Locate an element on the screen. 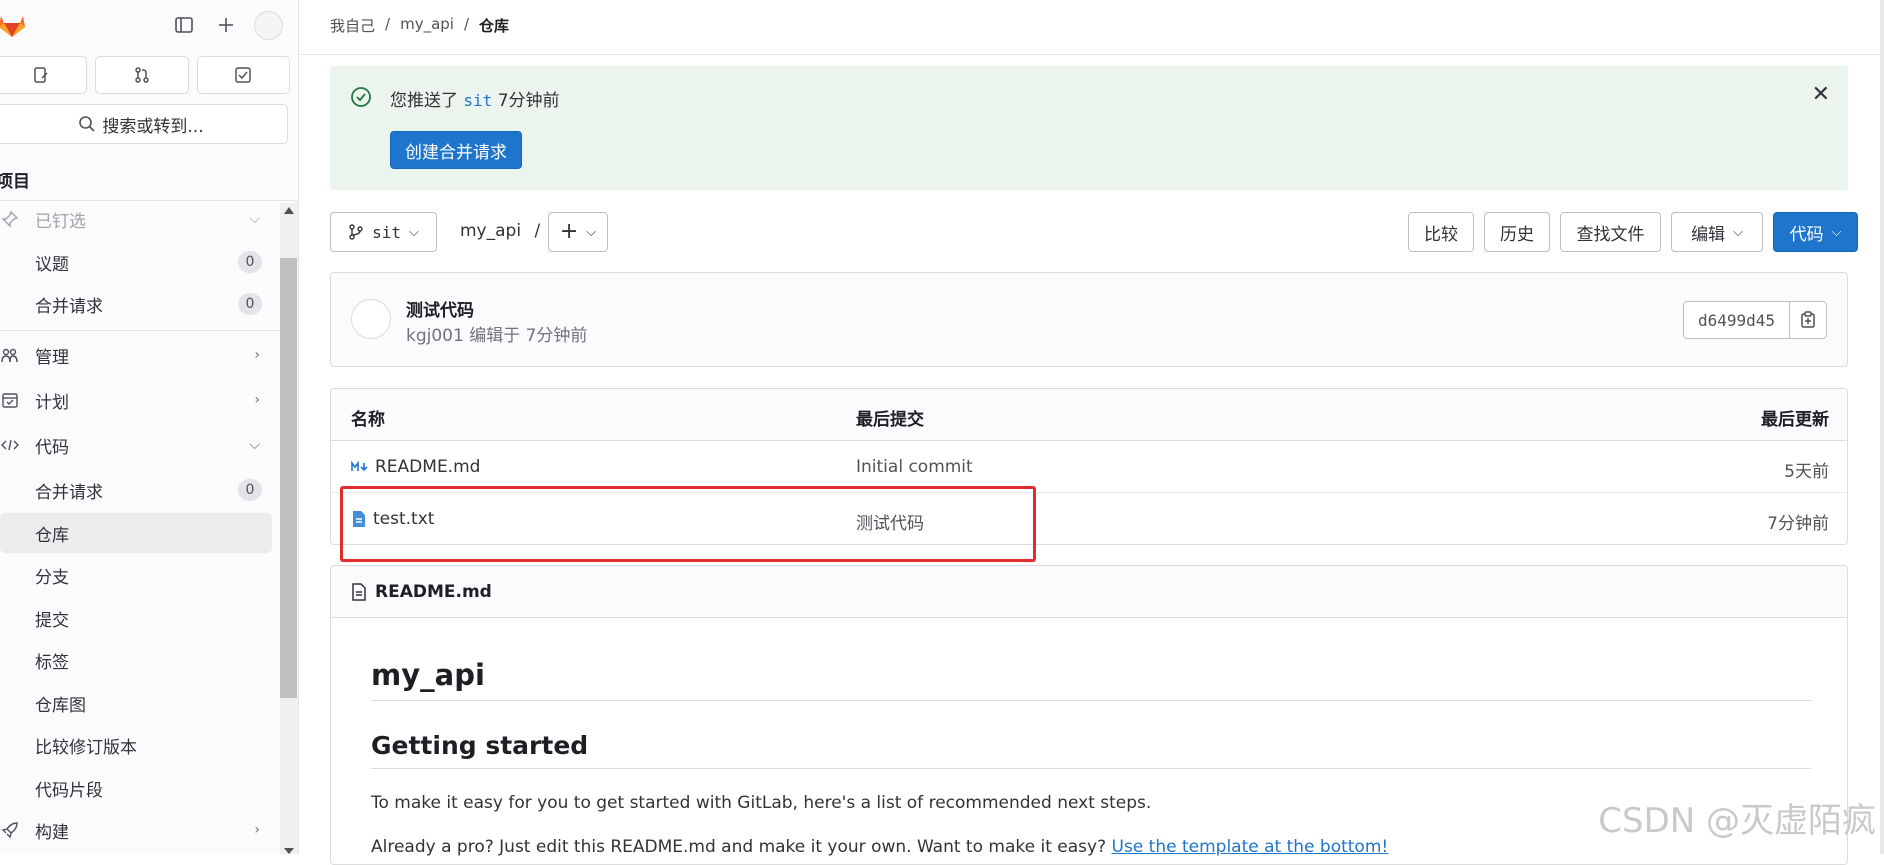  copy-sha-button is located at coordinates (1808, 320).